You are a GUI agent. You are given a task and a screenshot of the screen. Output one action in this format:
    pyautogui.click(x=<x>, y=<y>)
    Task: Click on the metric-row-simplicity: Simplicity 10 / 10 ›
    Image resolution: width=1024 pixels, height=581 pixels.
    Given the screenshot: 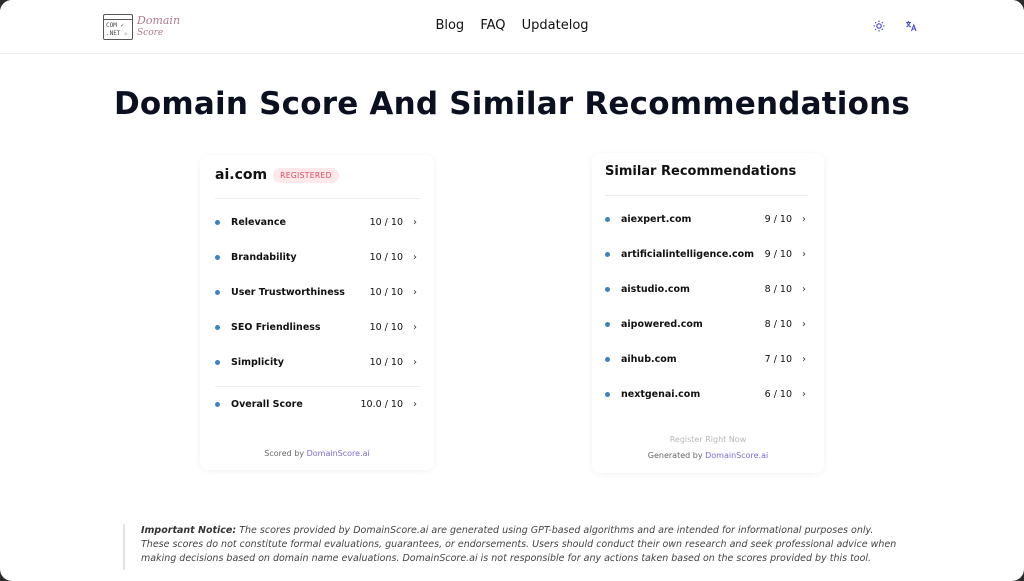 What is the action you would take?
    pyautogui.click(x=316, y=362)
    